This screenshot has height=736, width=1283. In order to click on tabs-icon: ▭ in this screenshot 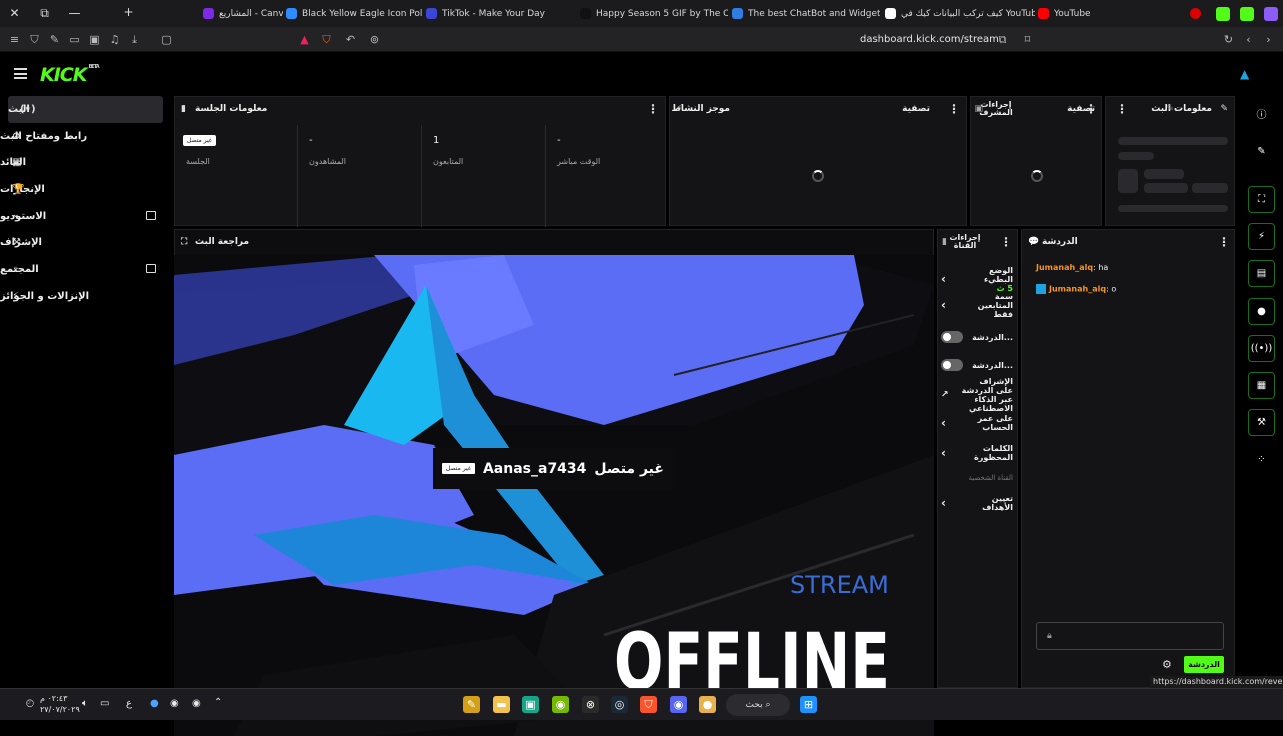, I will do `click(74, 39)`.